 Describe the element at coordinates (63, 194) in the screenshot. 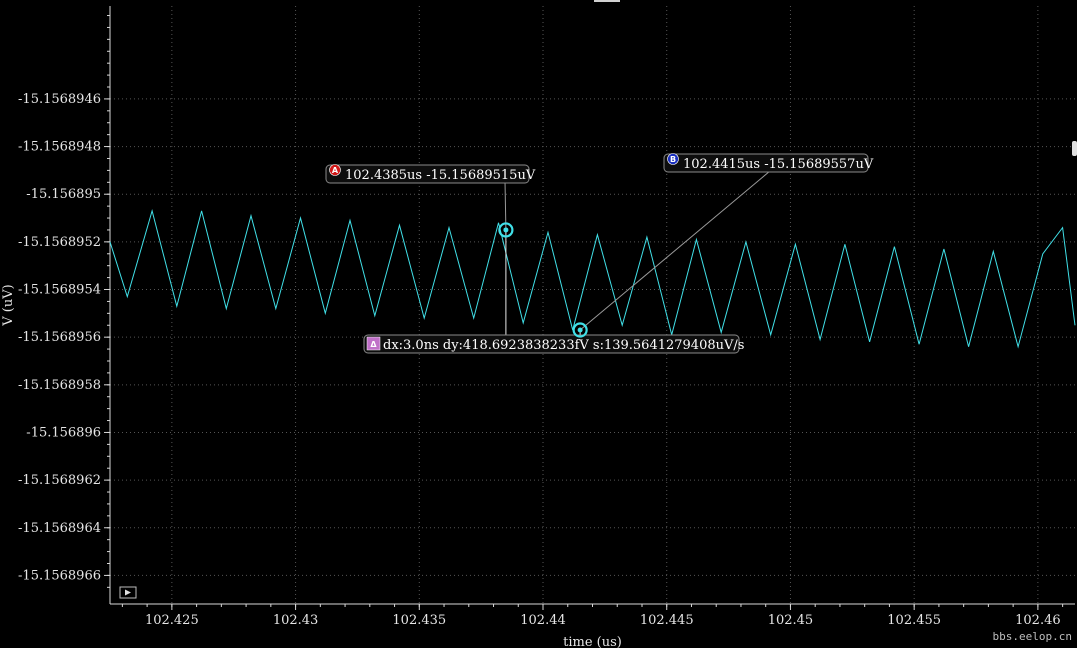

I see `y-tick-label: -15.156895` at that location.